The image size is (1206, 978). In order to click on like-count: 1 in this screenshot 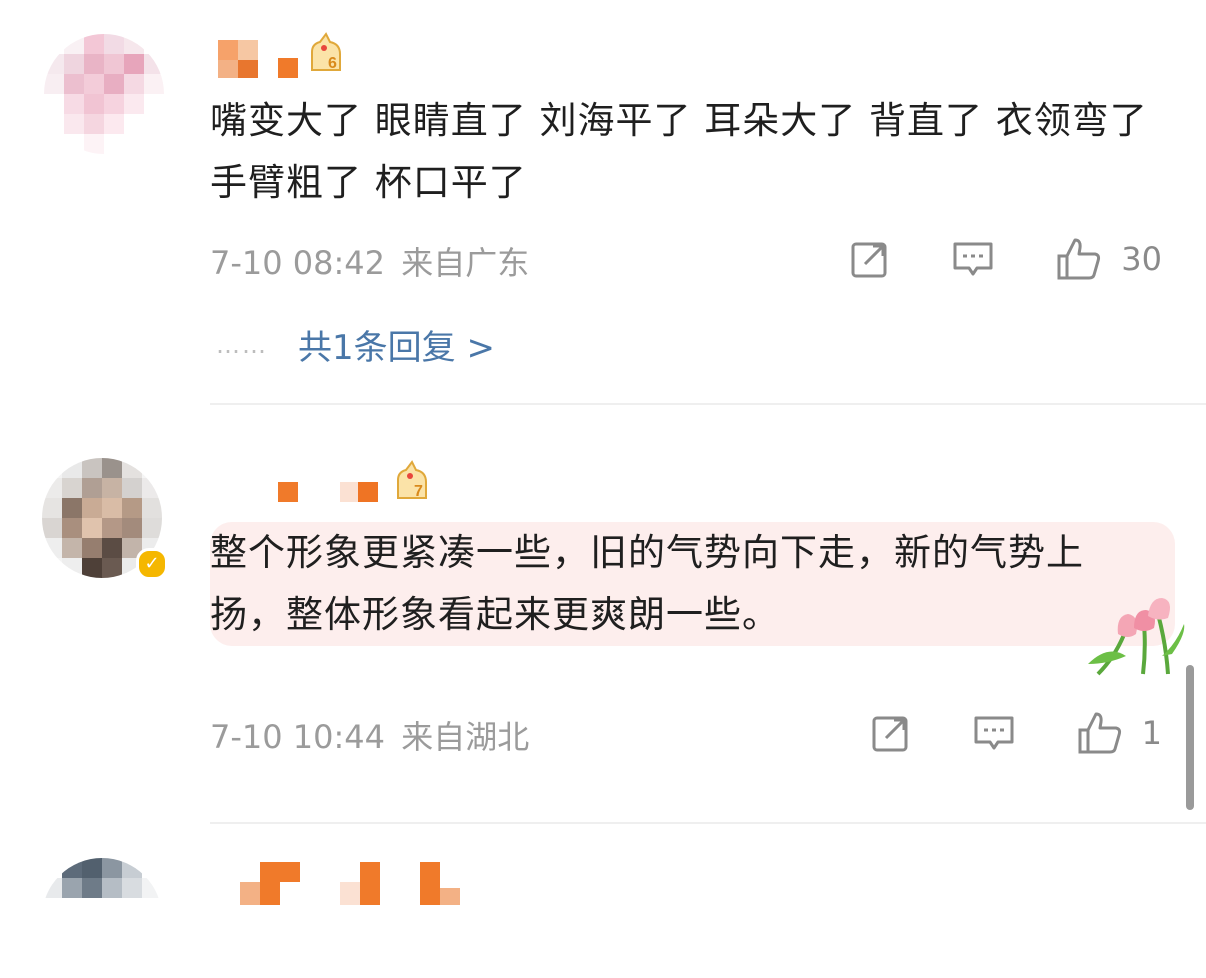, I will do `click(1151, 733)`.